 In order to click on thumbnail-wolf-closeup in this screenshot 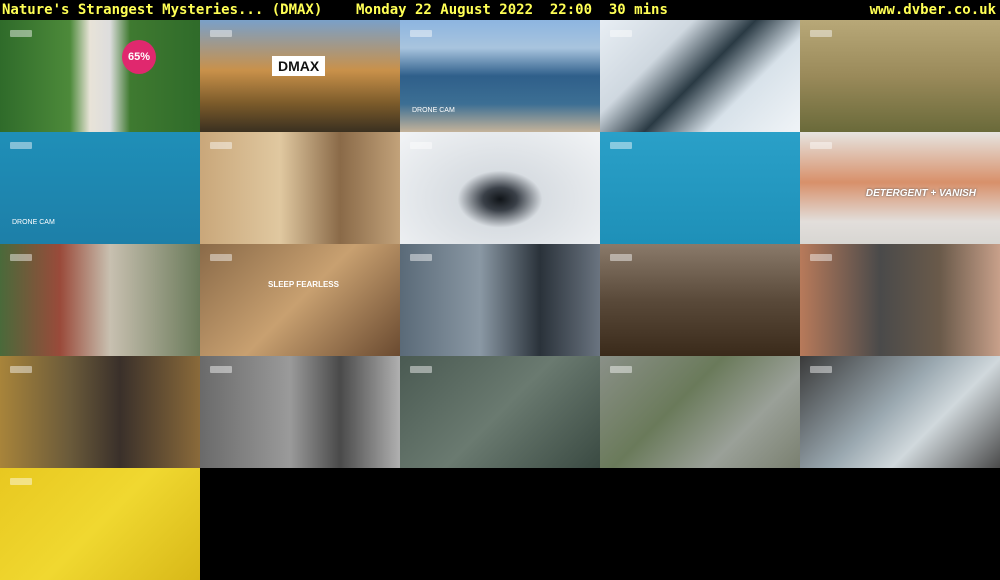, I will do `click(100, 412)`.